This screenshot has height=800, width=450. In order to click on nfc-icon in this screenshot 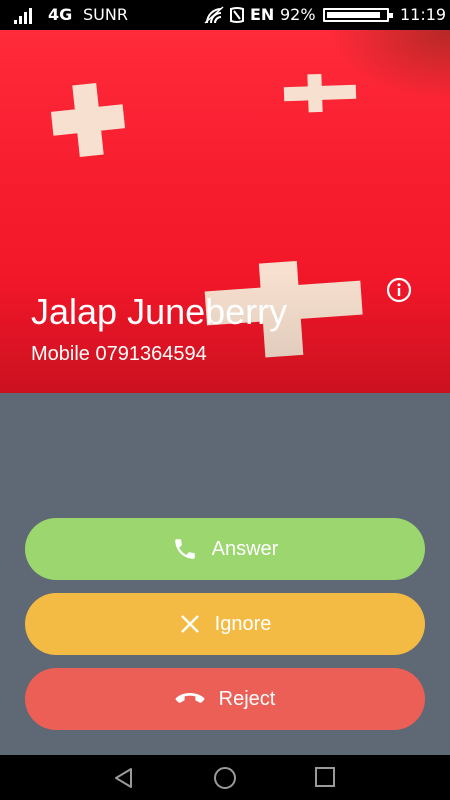, I will do `click(237, 17)`.